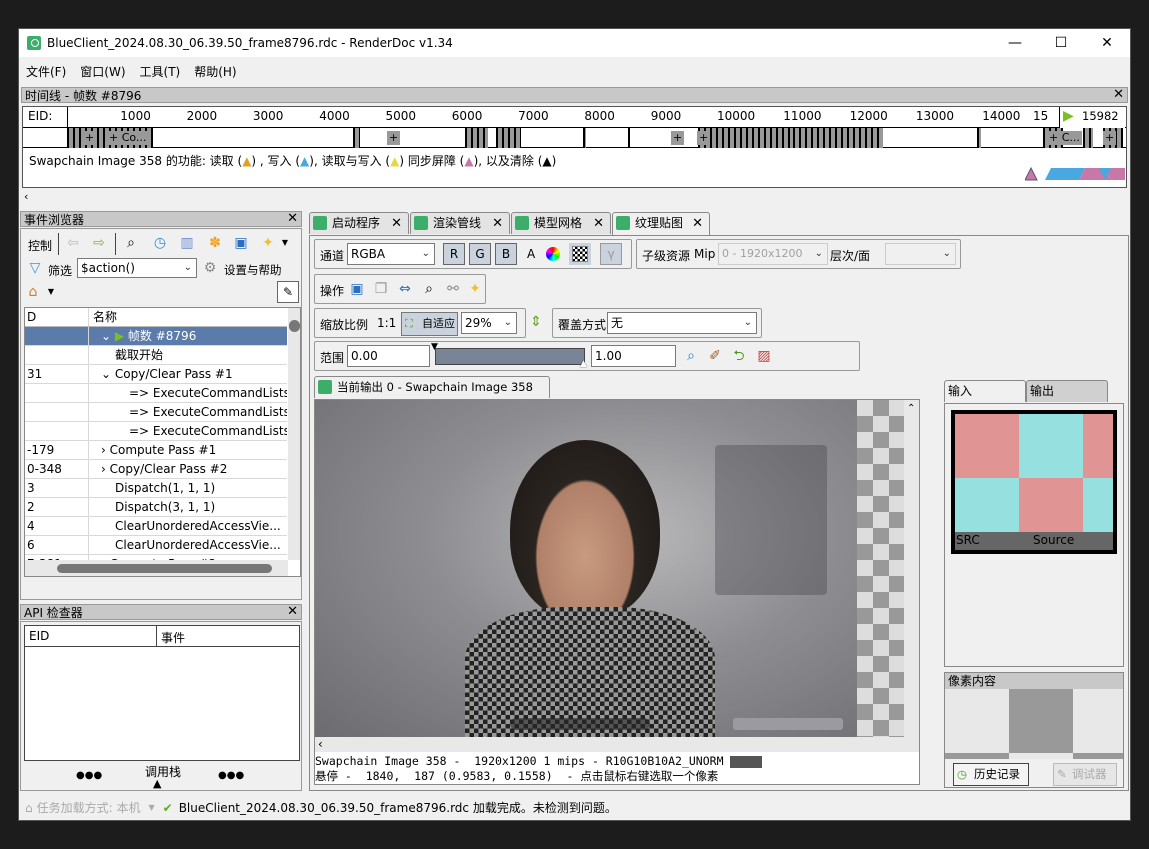 The height and width of the screenshot is (849, 1149). What do you see at coordinates (460, 223) in the screenshot?
I see `tab-pipeline: 渲染管线 ✕` at bounding box center [460, 223].